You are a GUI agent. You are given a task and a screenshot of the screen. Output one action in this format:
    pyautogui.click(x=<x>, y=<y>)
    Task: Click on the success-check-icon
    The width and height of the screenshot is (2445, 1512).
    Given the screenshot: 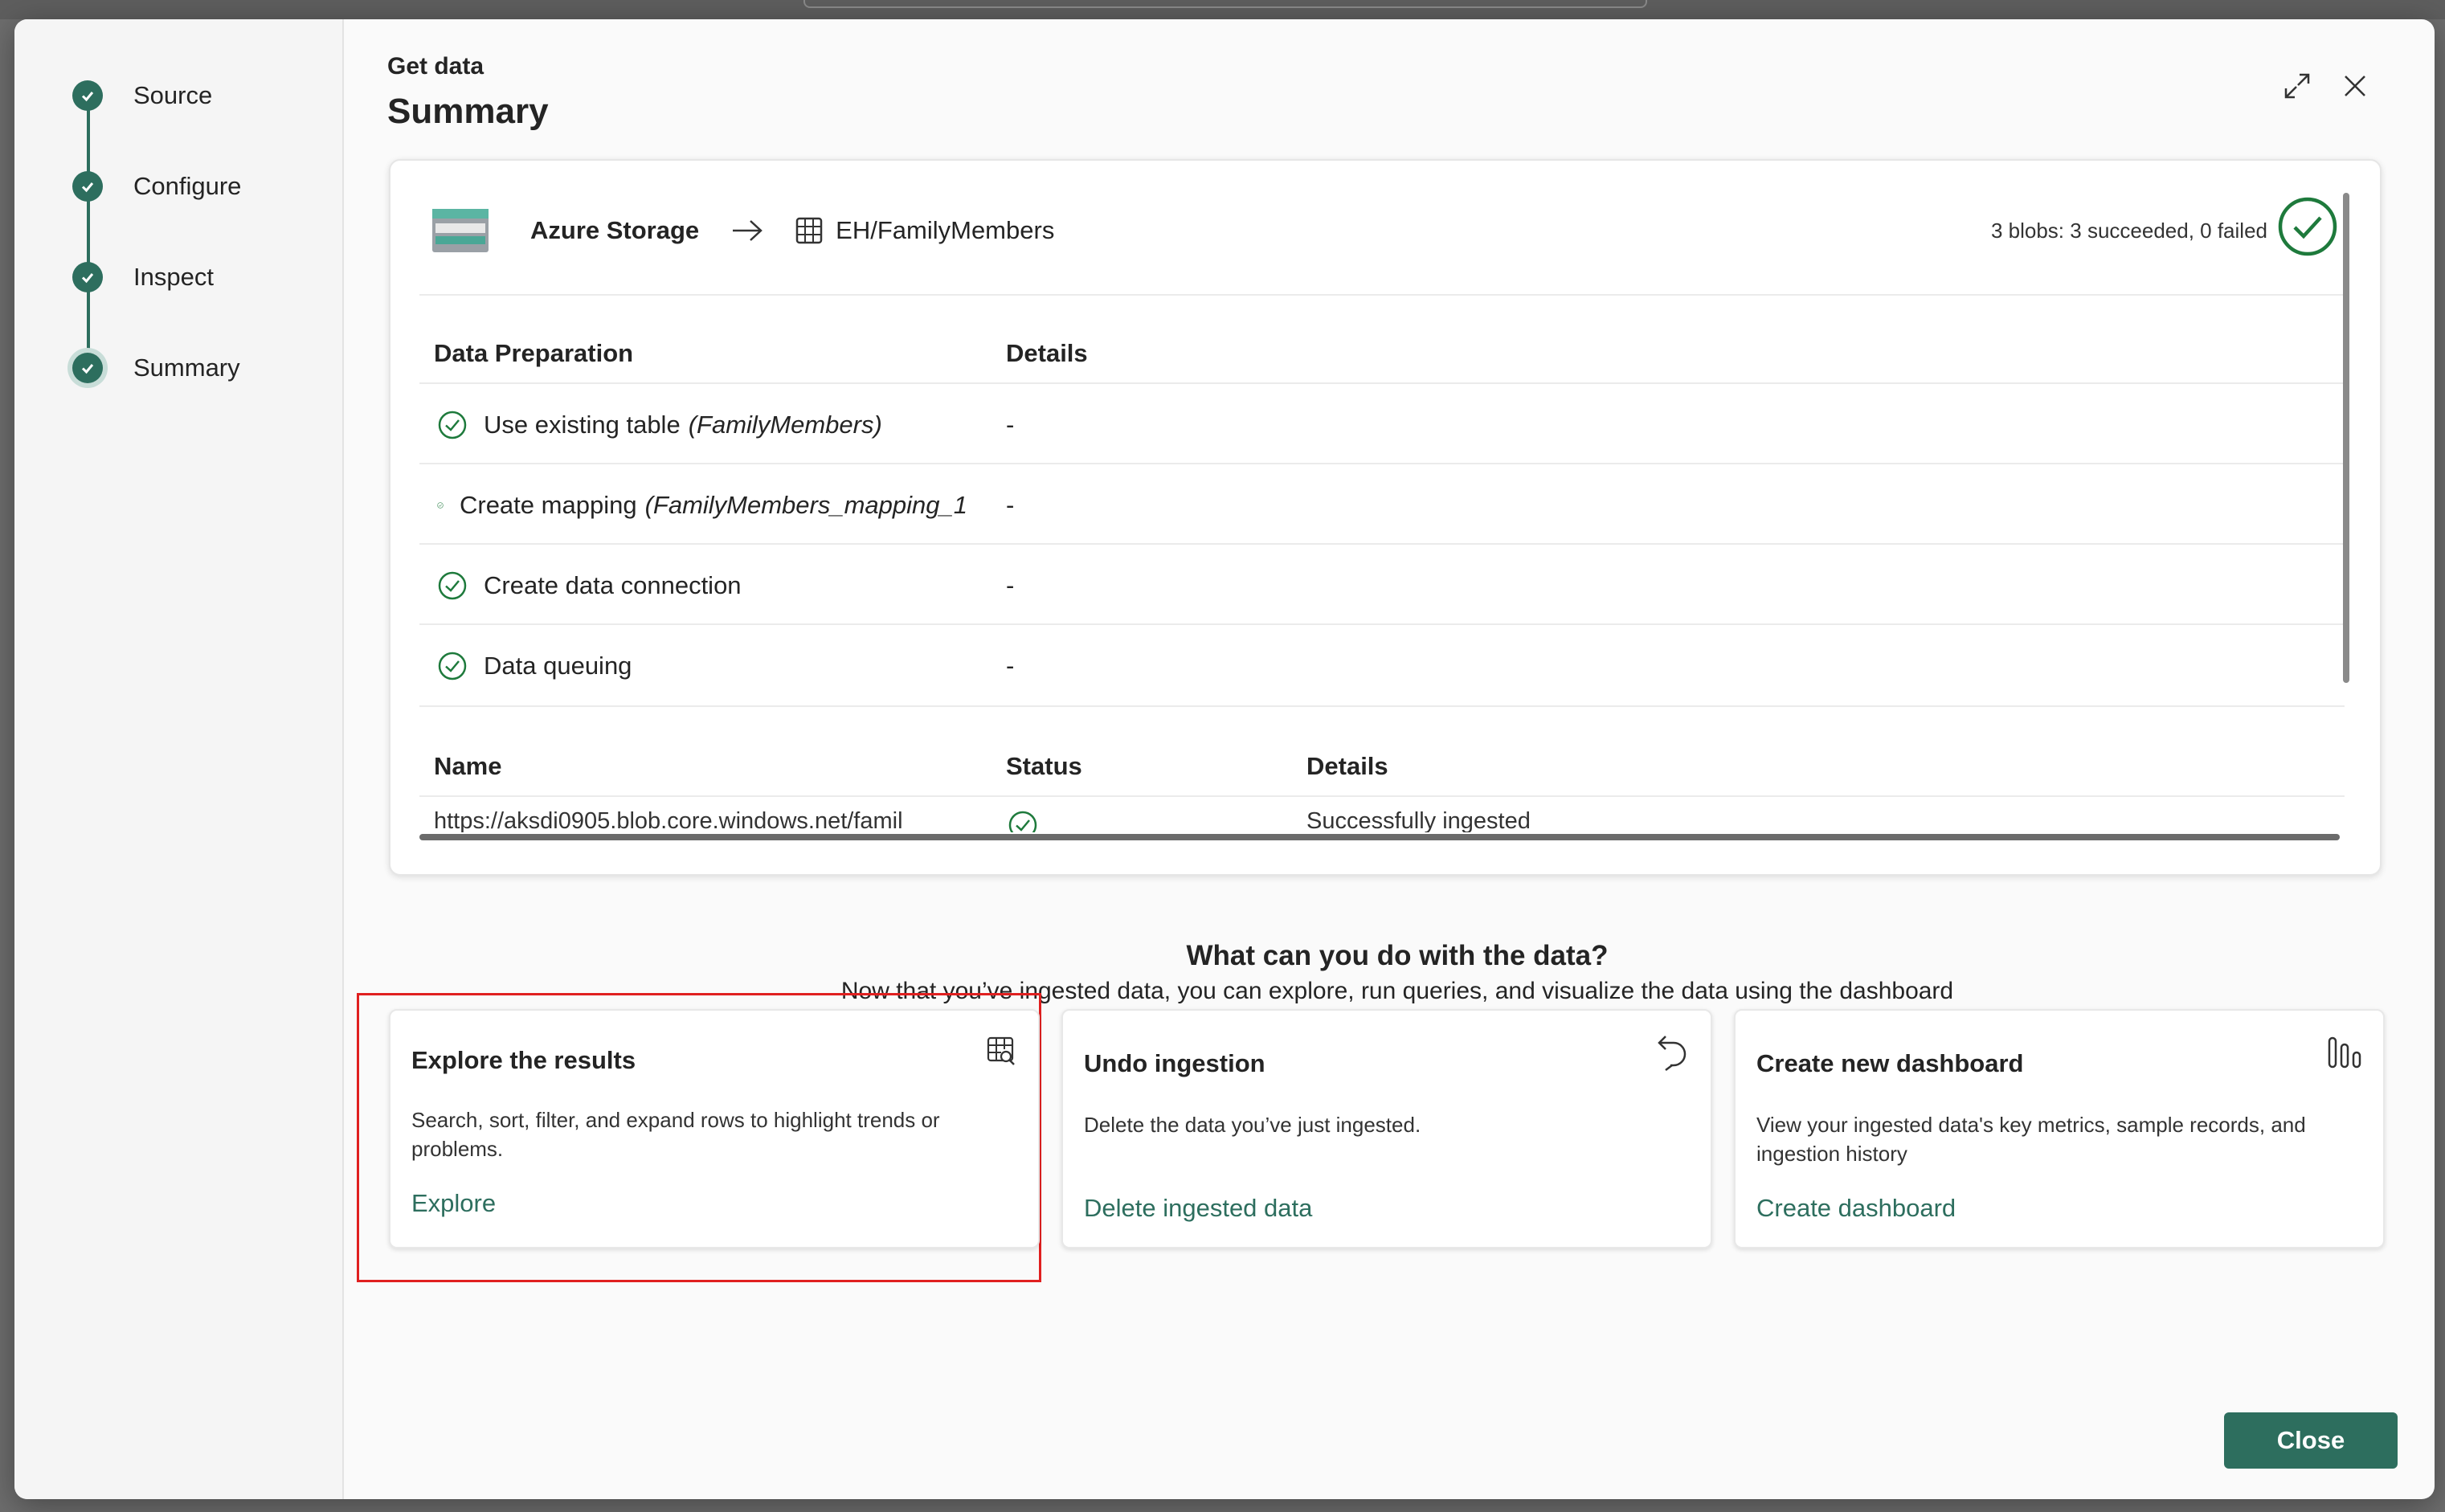 What is the action you would take?
    pyautogui.click(x=2307, y=226)
    